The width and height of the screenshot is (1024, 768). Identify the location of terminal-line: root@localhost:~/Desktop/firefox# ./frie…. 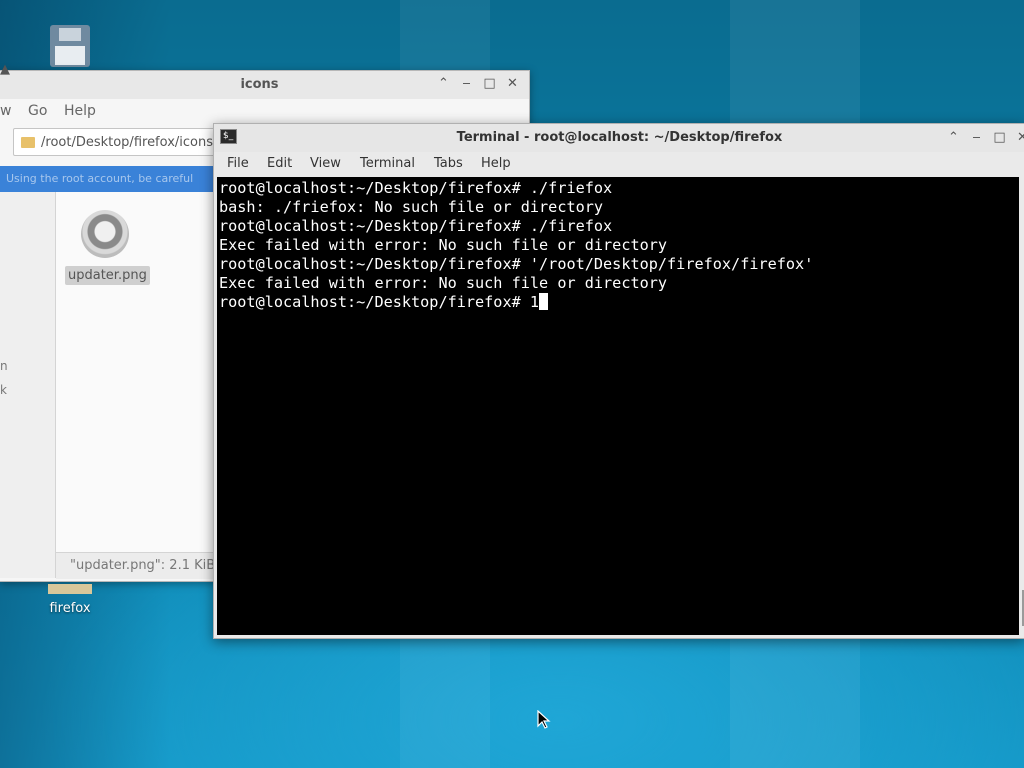
(416, 188).